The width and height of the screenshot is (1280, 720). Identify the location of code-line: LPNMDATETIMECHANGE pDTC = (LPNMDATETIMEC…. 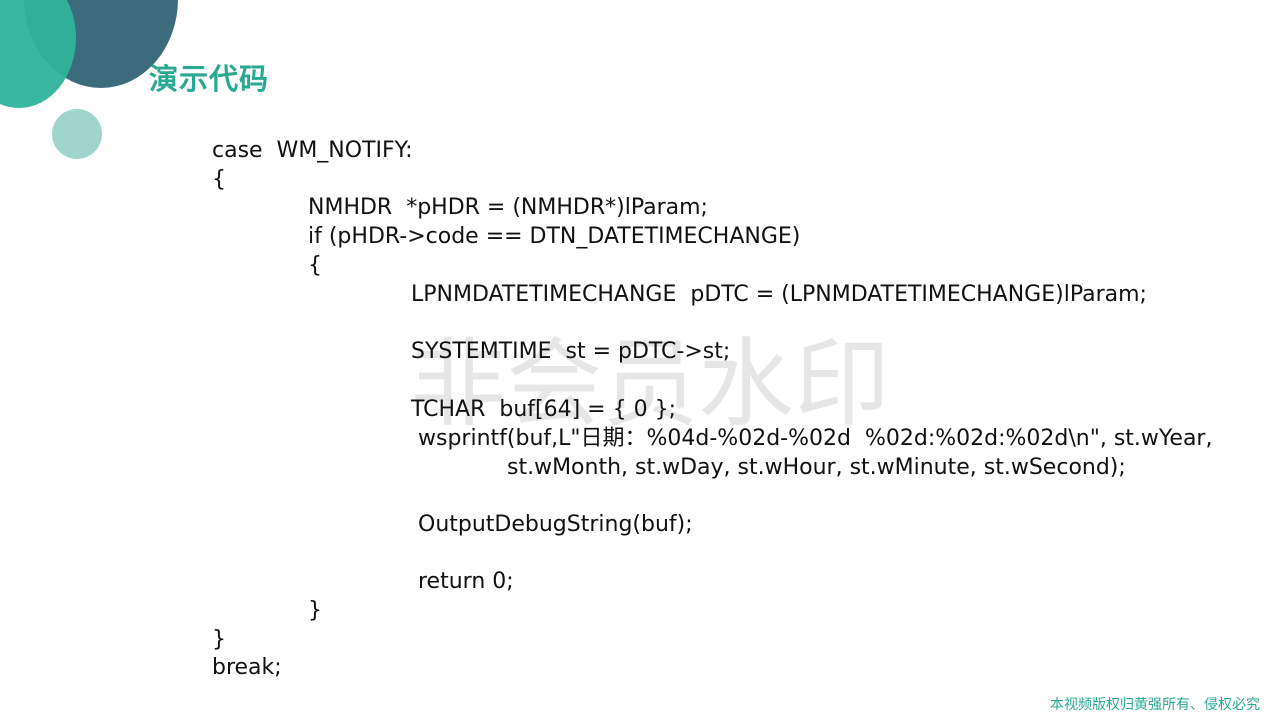
(779, 294).